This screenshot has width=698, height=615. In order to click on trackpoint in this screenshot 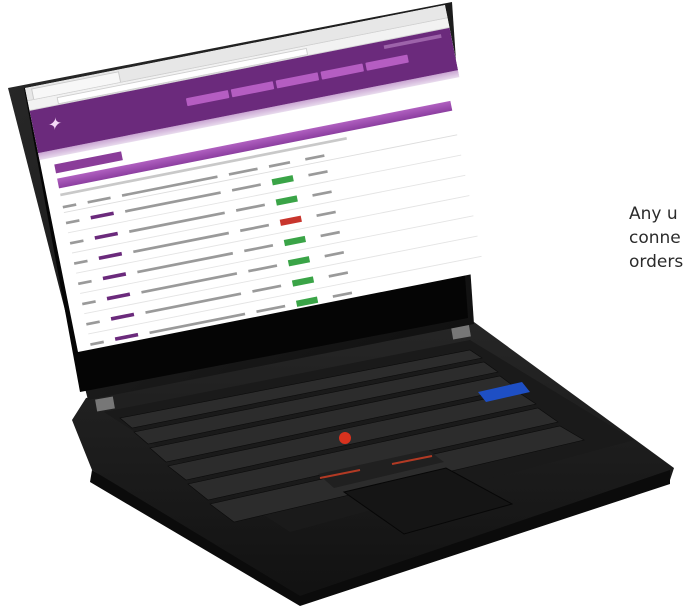, I will do `click(345, 438)`.